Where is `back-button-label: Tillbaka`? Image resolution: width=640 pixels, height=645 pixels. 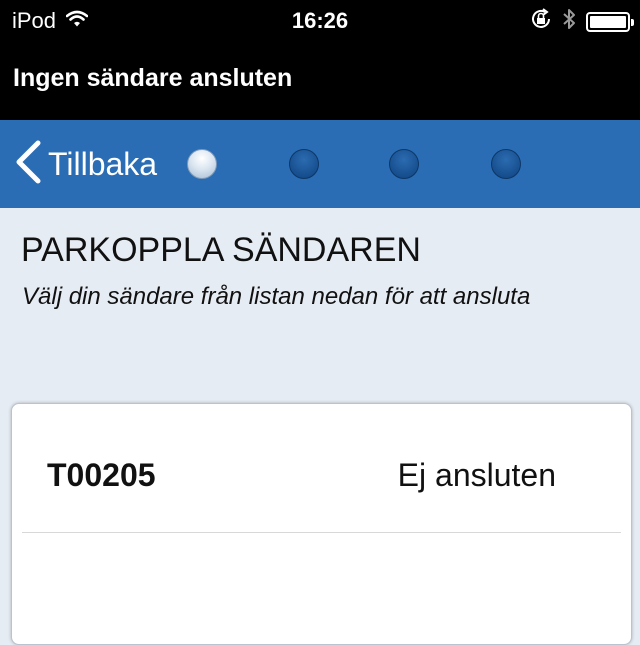 back-button-label: Tillbaka is located at coordinates (103, 163).